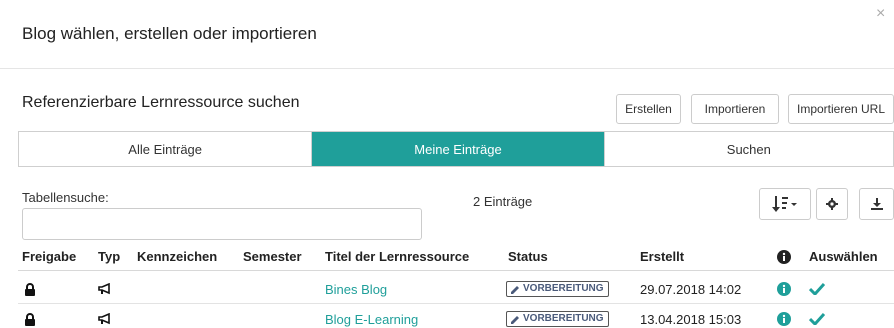 The width and height of the screenshot is (894, 328). I want to click on col-created: Erstellt, so click(662, 256).